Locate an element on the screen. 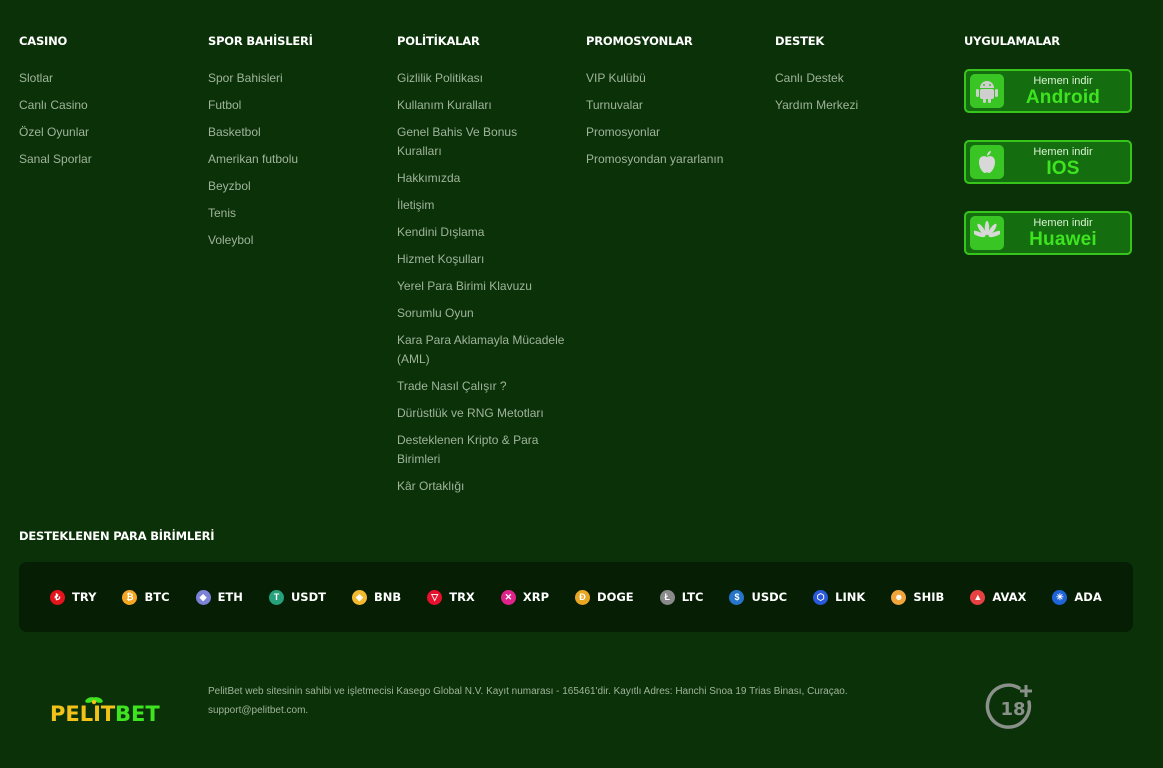  currency-code: DOGE is located at coordinates (615, 597).